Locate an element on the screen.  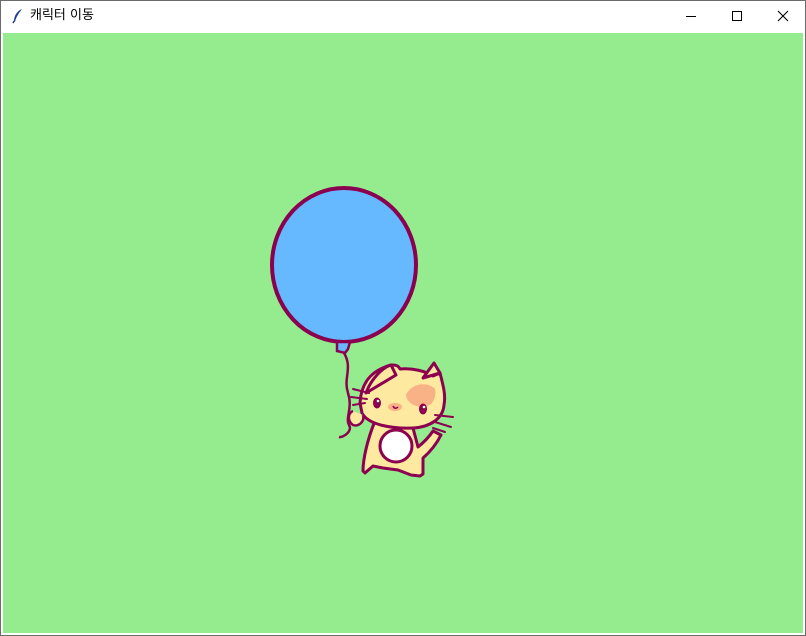
window-title: 캐릭터 이동 is located at coordinates (62, 15).